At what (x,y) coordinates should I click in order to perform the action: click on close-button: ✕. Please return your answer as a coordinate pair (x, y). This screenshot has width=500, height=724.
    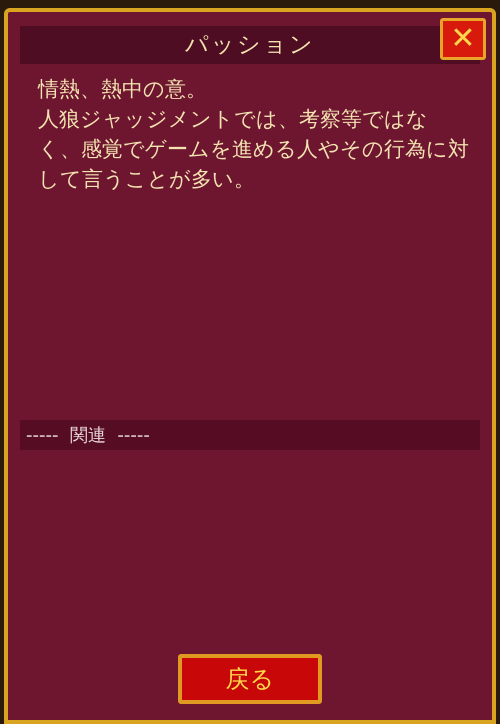
    Looking at the image, I should click on (463, 39).